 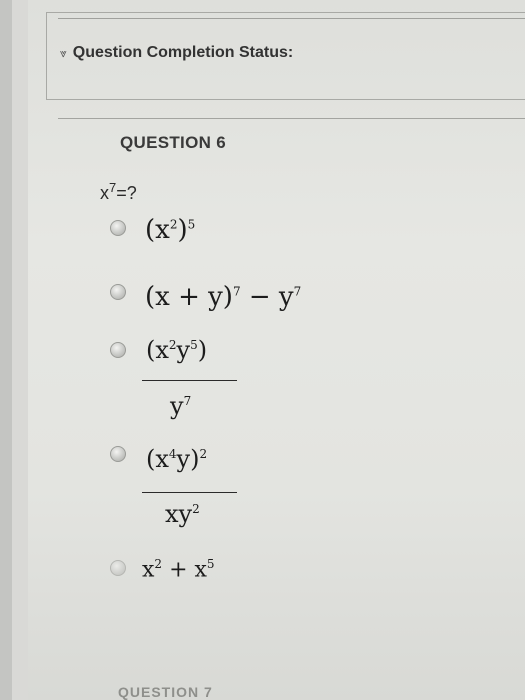 What do you see at coordinates (183, 350) in the screenshot?
I see `option-3-num-y: y` at bounding box center [183, 350].